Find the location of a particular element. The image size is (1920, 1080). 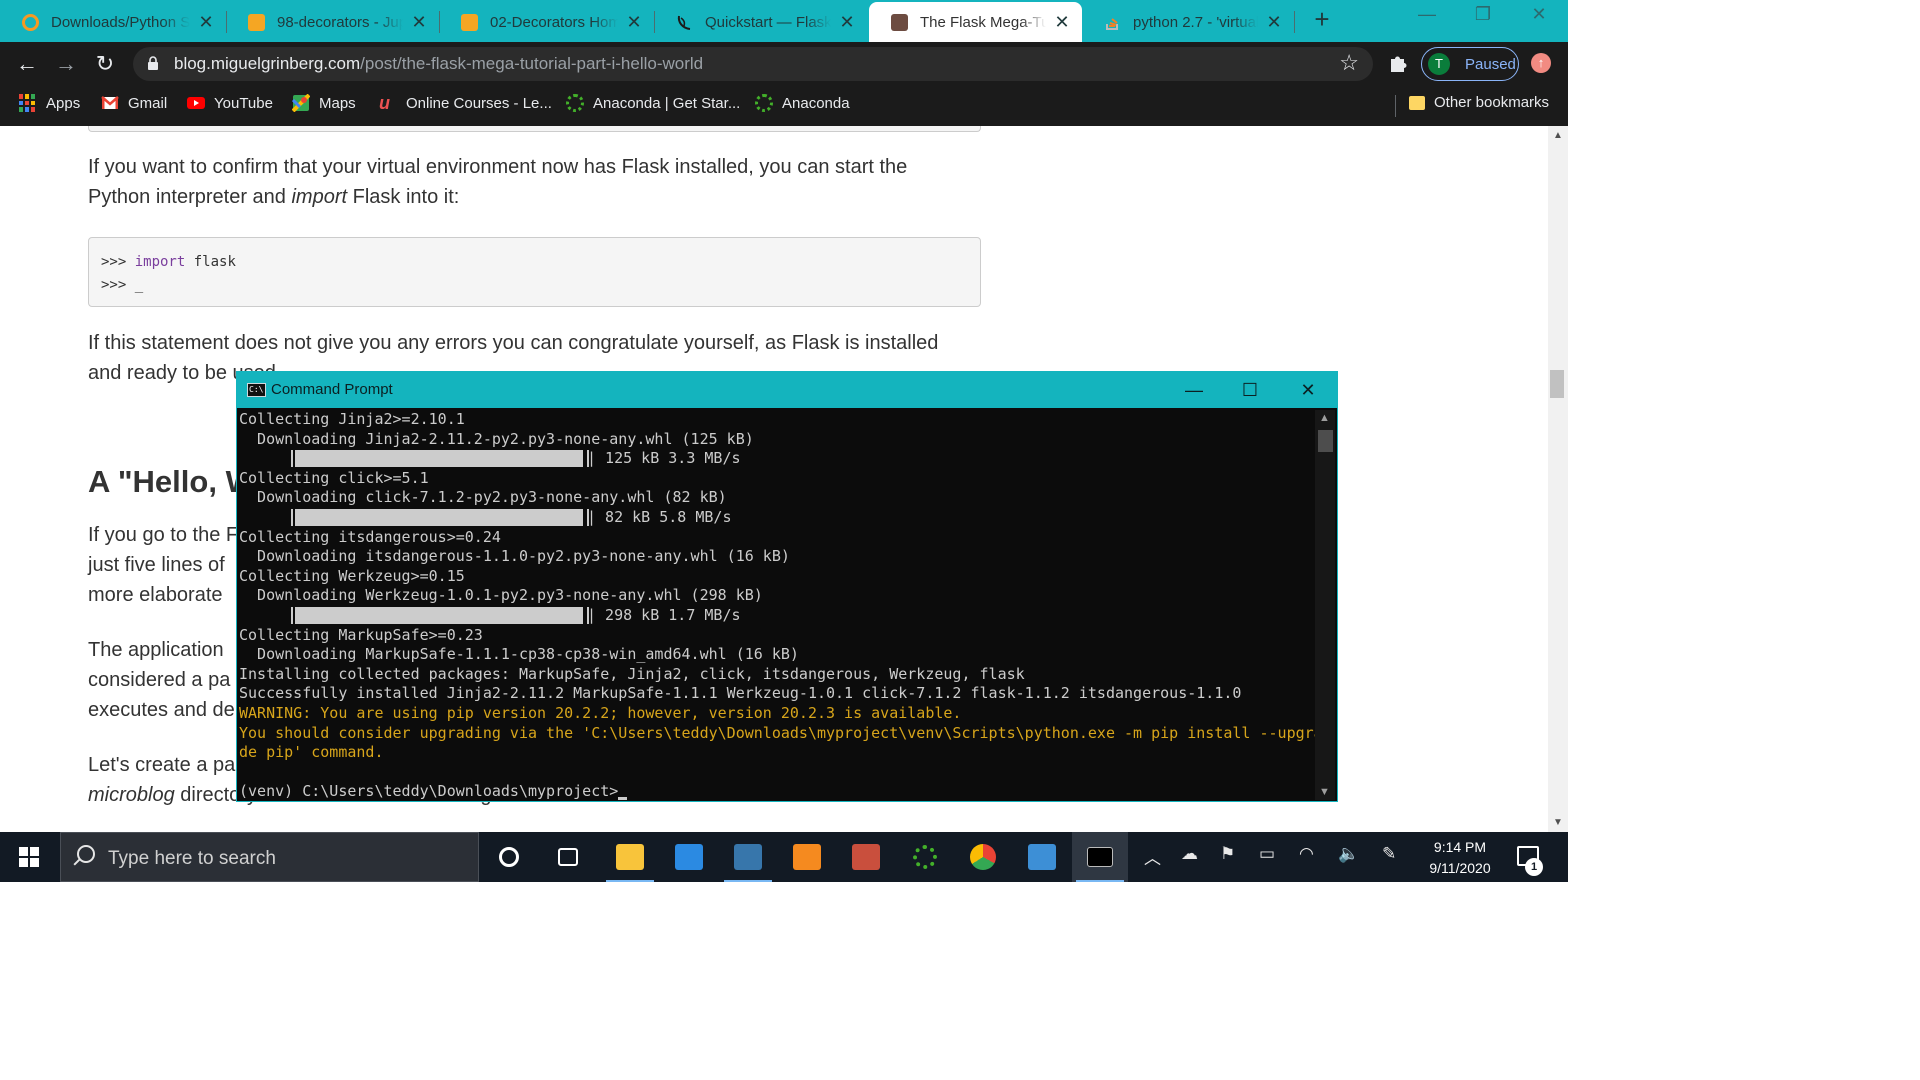

cmd-scroll-up-icon: ▲ is located at coordinates (1324, 418).